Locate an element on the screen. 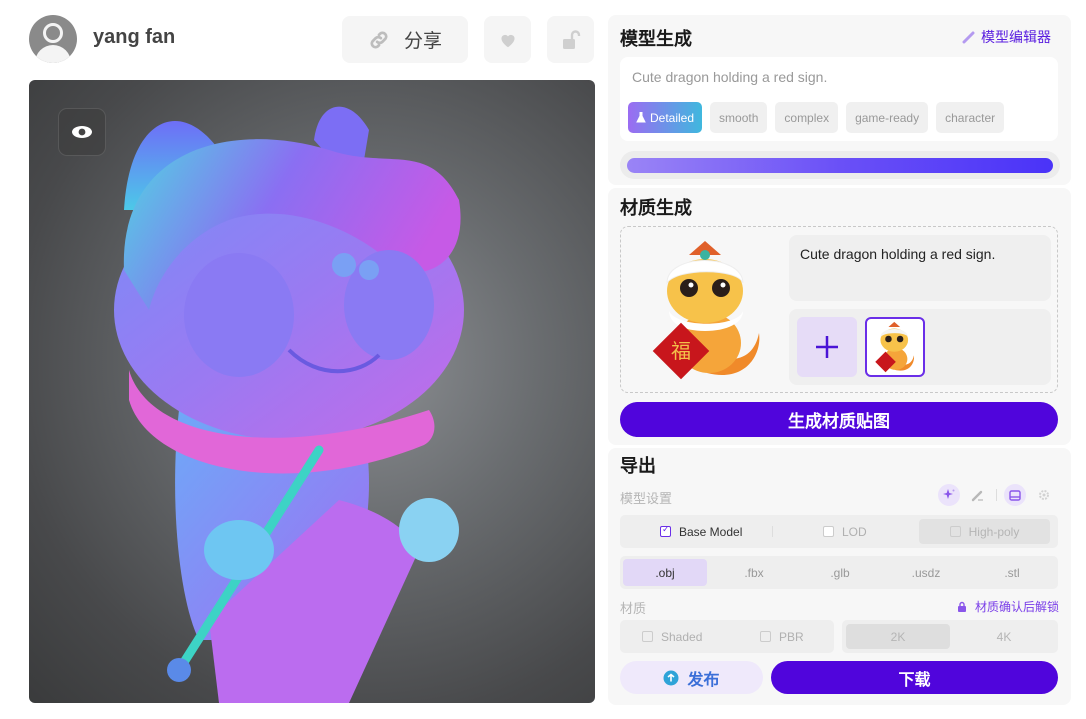 This screenshot has height=719, width=1086. option-base-model: Base Model is located at coordinates (701, 531).